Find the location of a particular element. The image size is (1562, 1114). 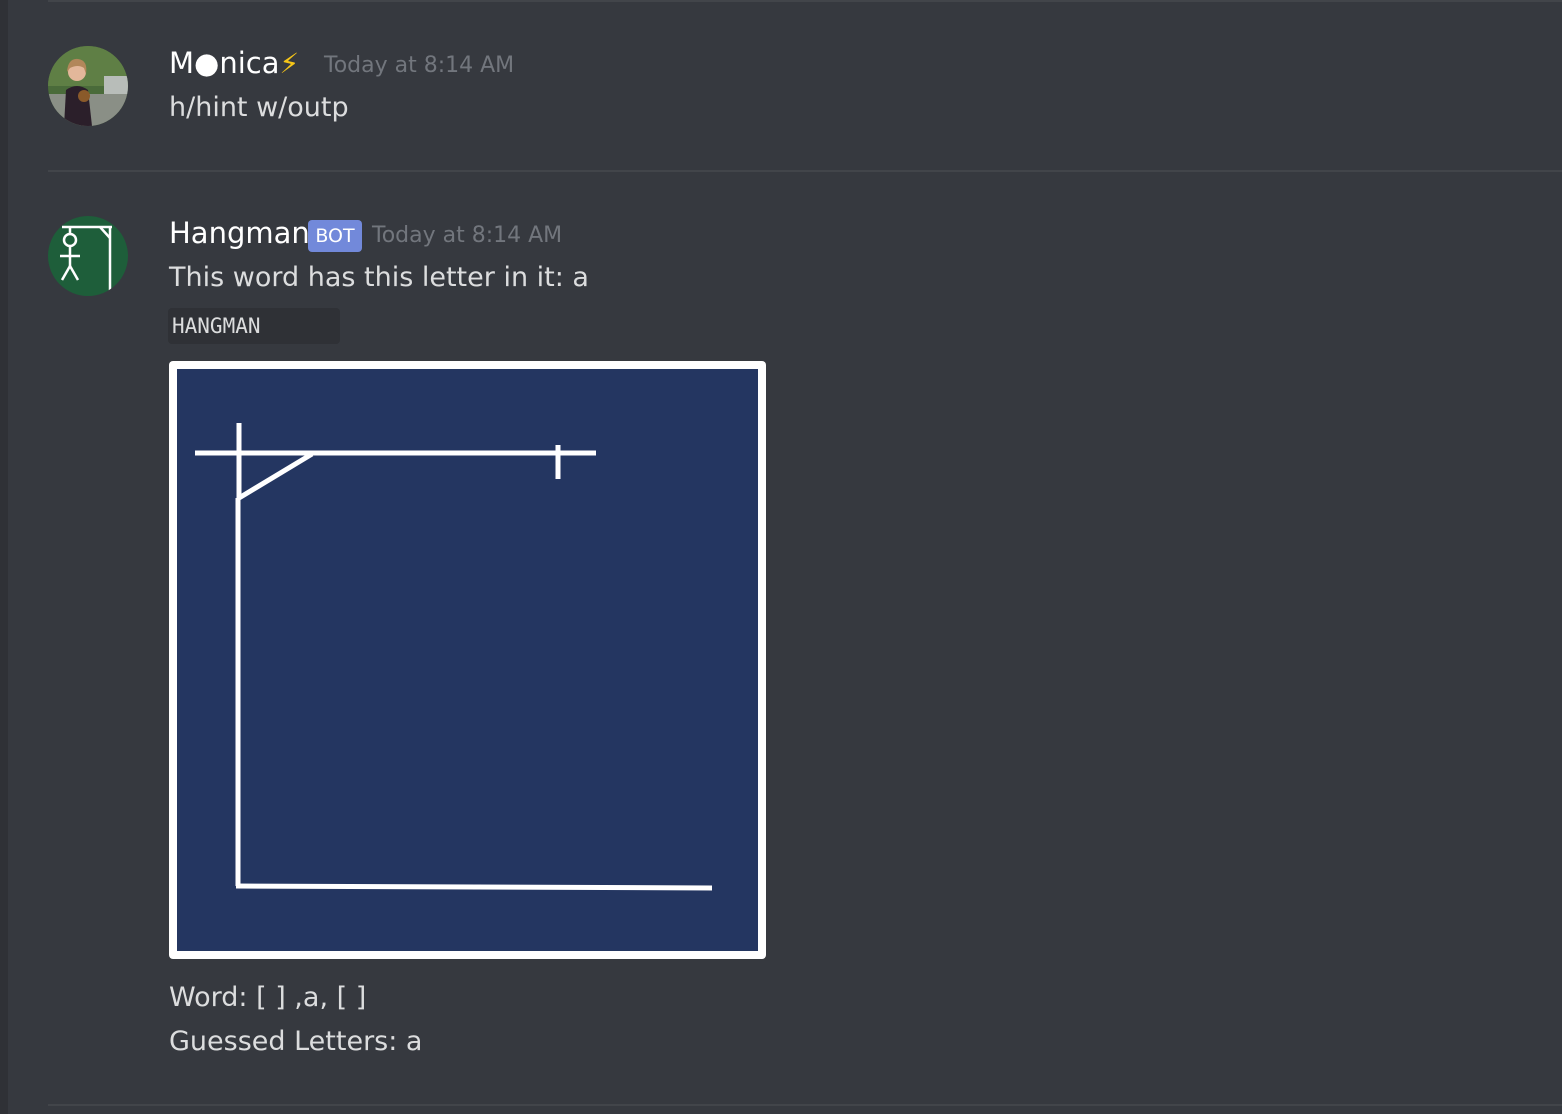

bot-avatar is located at coordinates (88, 256).